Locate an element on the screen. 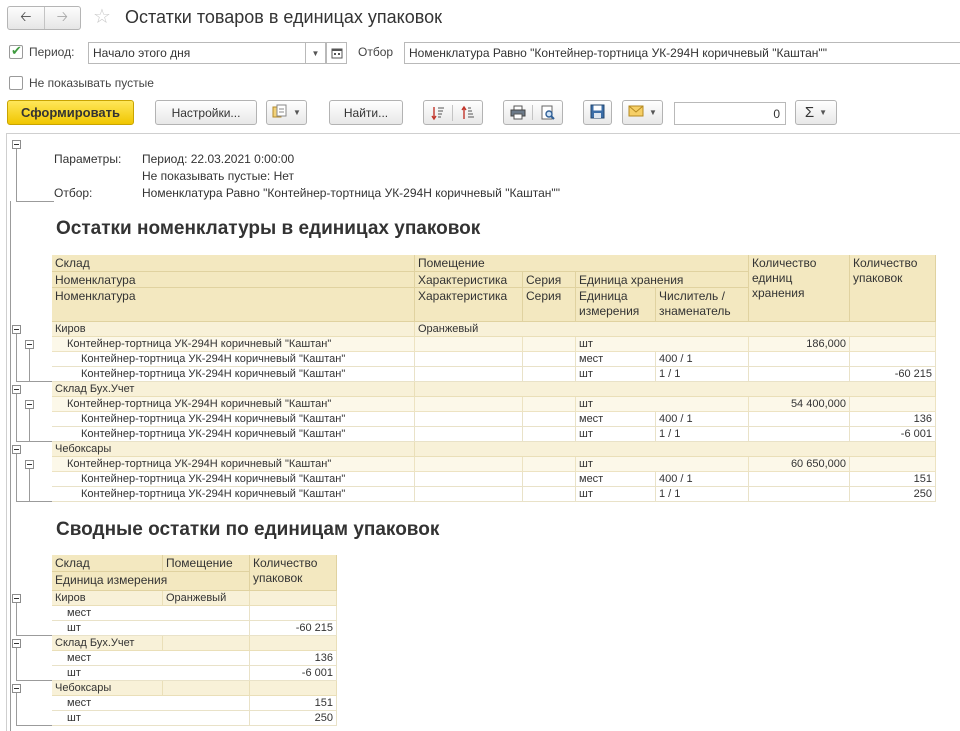  sum-mode-button: Σ ▼ is located at coordinates (816, 112).